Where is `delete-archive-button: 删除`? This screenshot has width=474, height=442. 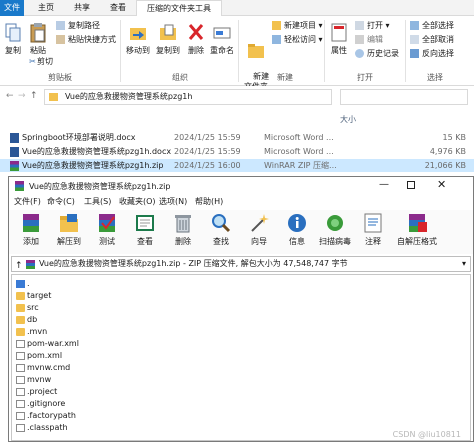
delete-archive-button: 删除 is located at coordinates (183, 229).